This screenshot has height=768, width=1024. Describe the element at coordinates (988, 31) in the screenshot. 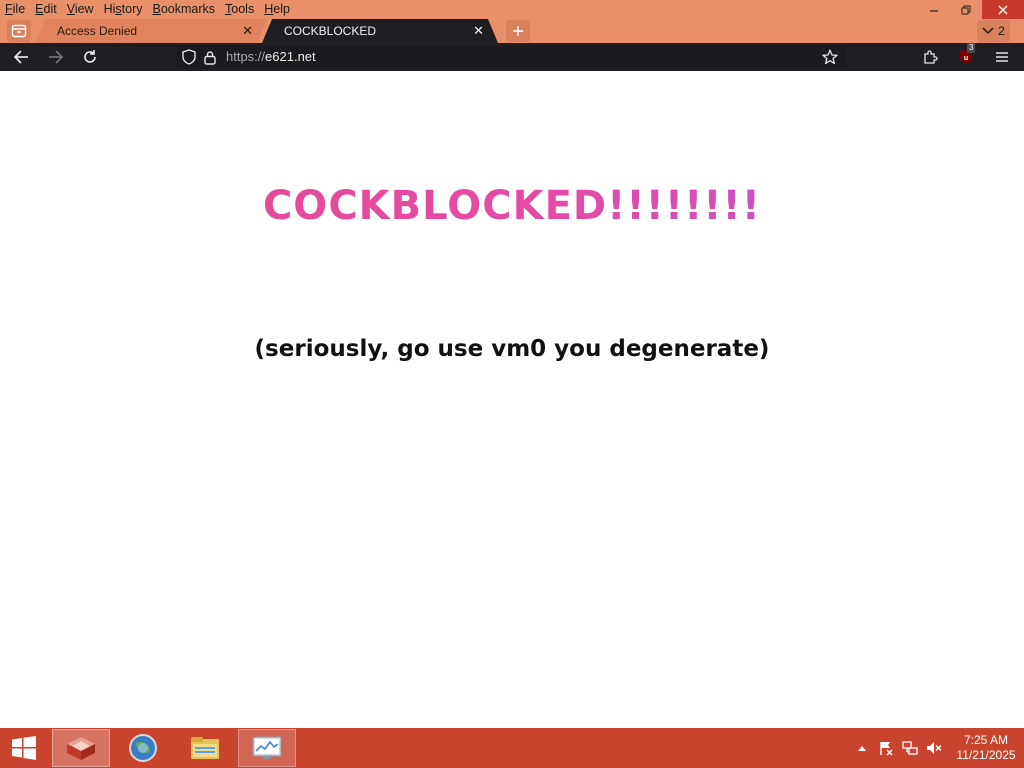

I see `chevron-down-icon` at that location.